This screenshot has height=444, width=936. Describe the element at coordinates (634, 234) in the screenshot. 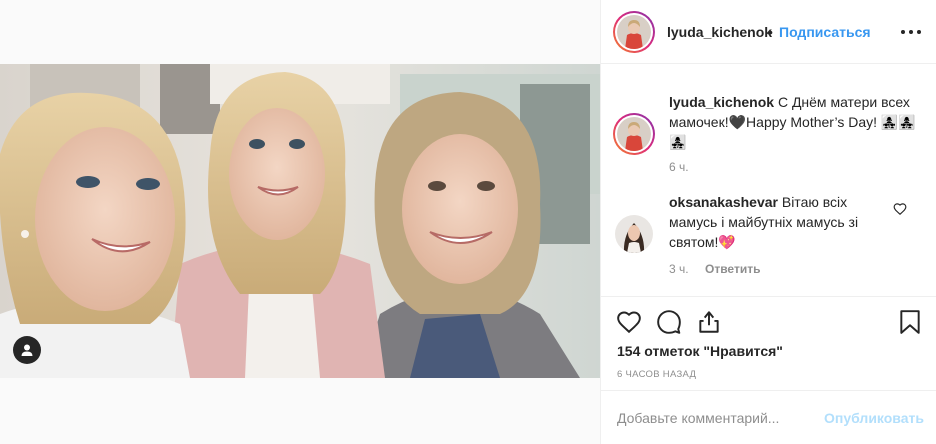

I see `commenter-avatar` at that location.